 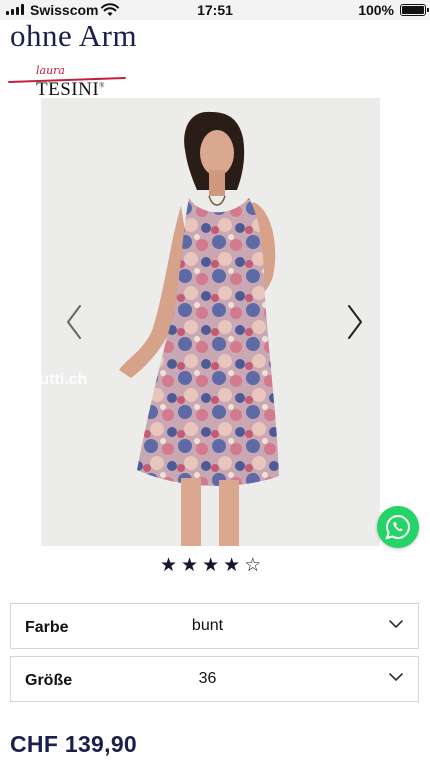 What do you see at coordinates (74, 35) in the screenshot?
I see `product-title: ohne Arm` at bounding box center [74, 35].